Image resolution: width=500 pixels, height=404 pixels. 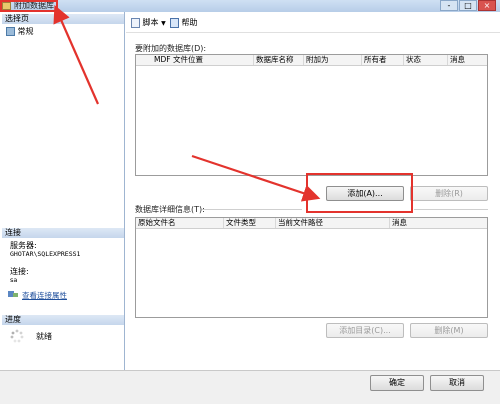 What do you see at coordinates (256, 178) in the screenshot?
I see `arrow-to-add-button` at bounding box center [256, 178].